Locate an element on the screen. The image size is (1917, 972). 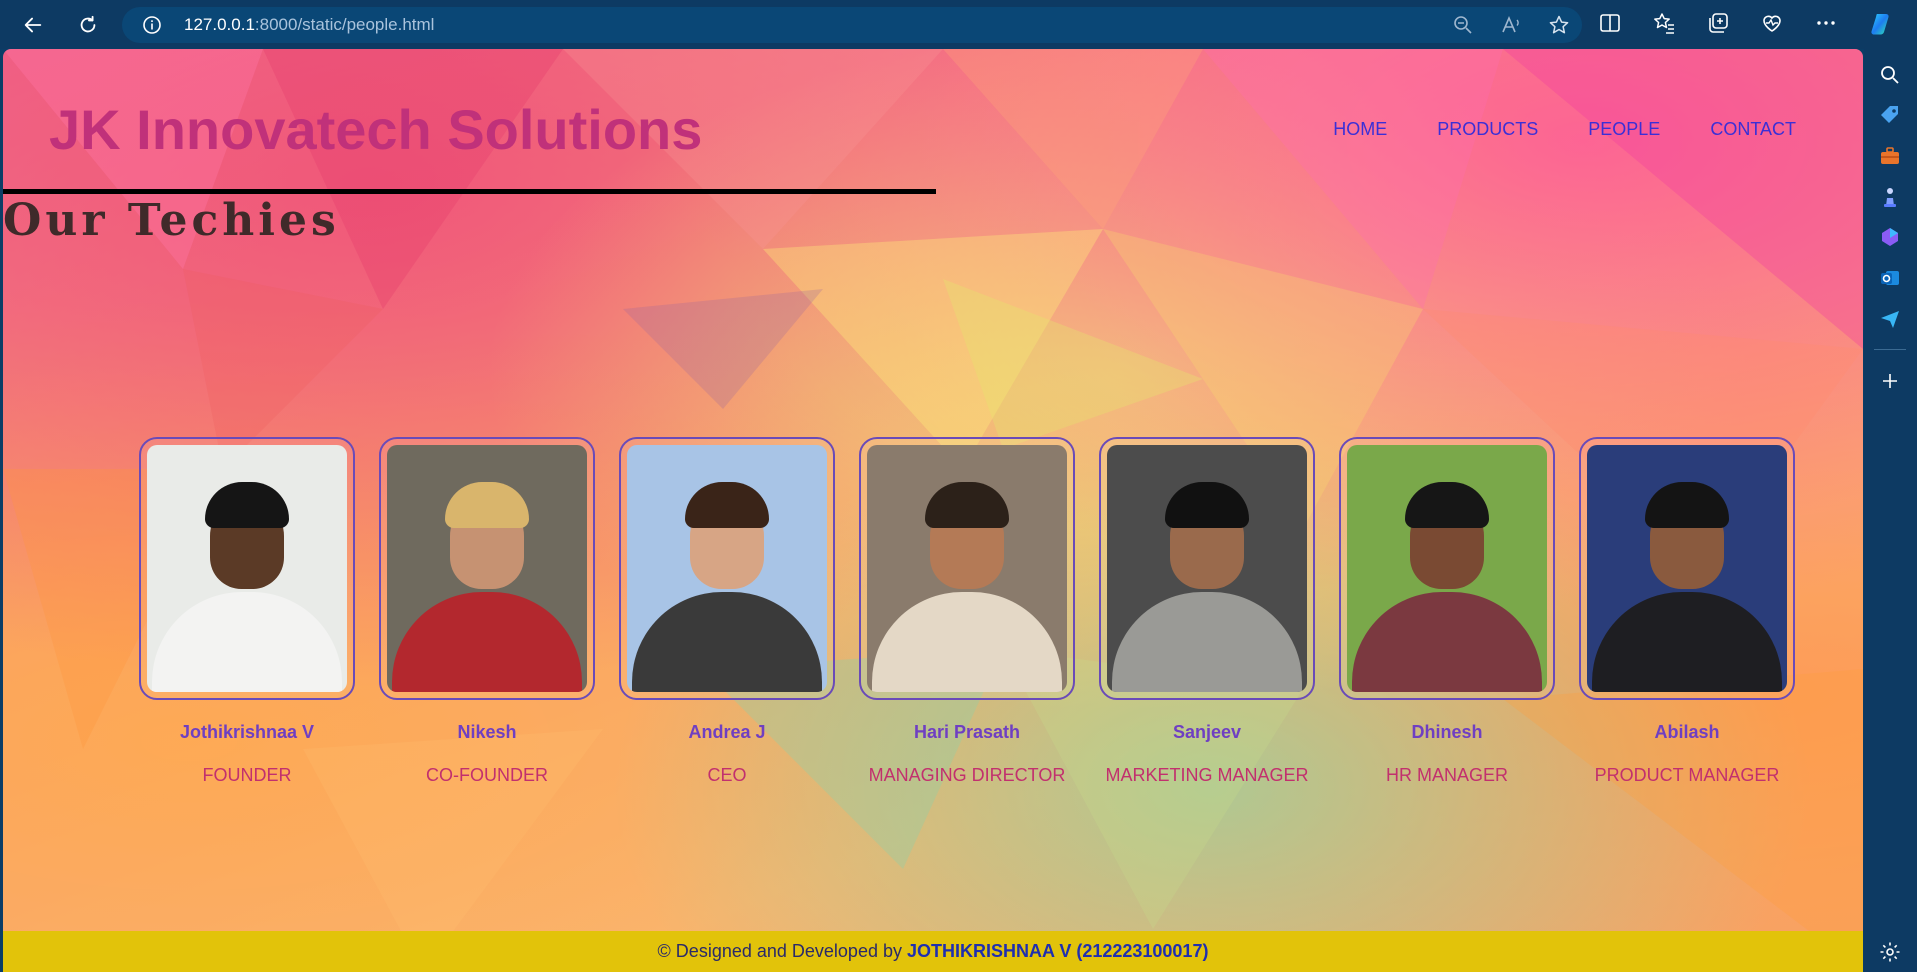
team-card: Dhinesh HR MANAGER is located at coordinates (1447, 611).